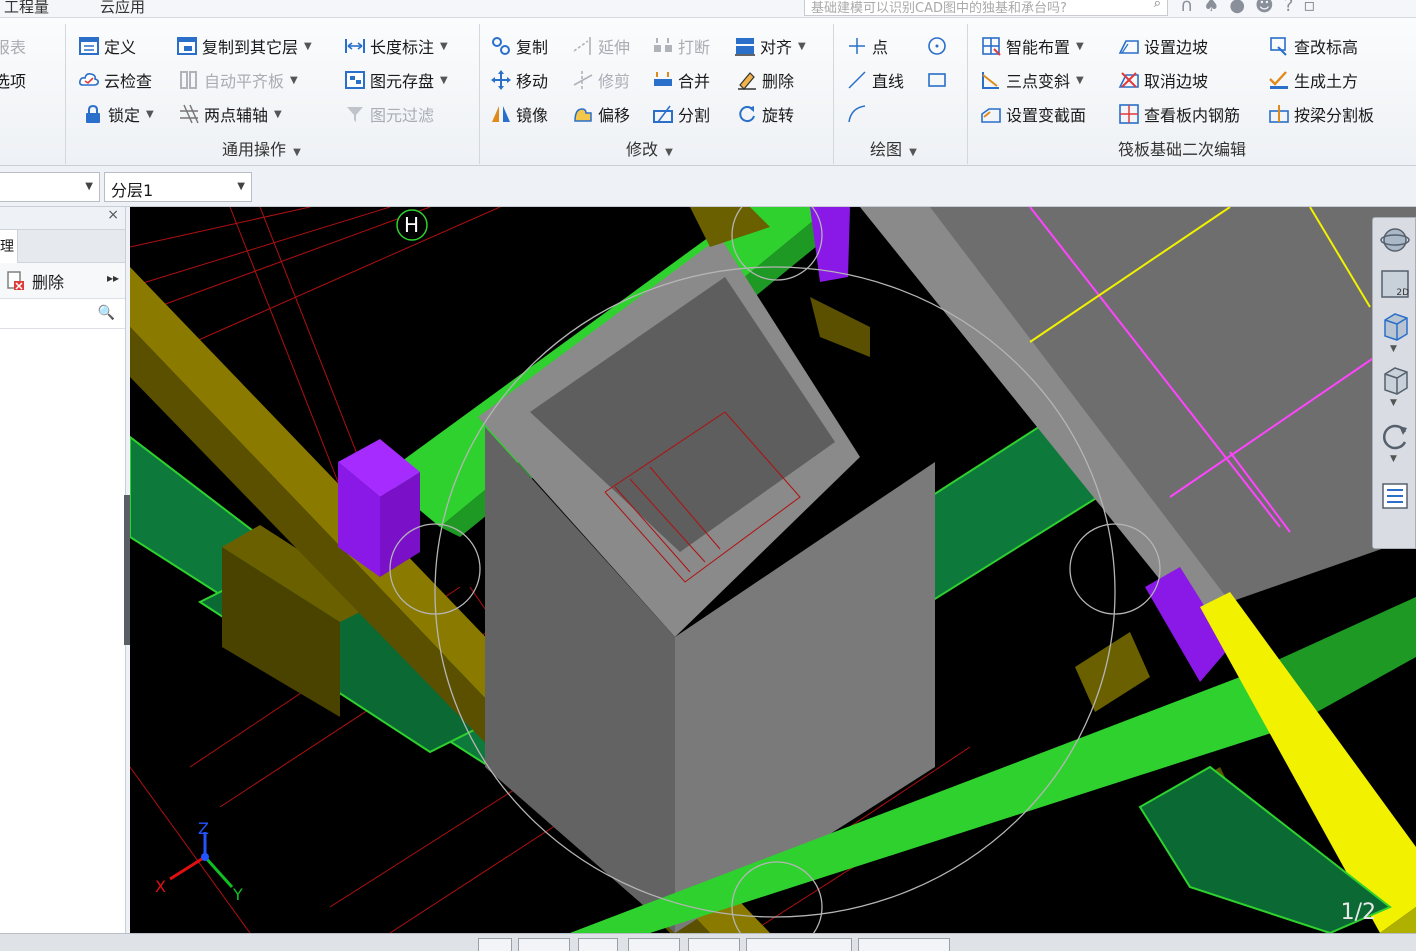  I want to click on copy-to-layer-button: 复制到其它层 ▼, so click(244, 46).